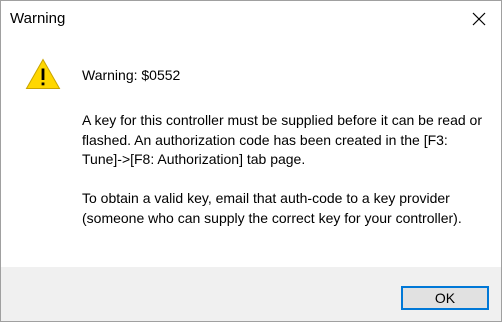 The image size is (502, 322). I want to click on warning-code-heading: Warning: $0552, so click(131, 75).